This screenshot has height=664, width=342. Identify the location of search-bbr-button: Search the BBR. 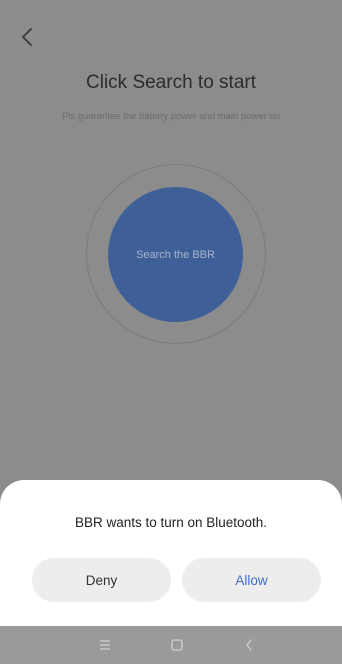
(175, 254).